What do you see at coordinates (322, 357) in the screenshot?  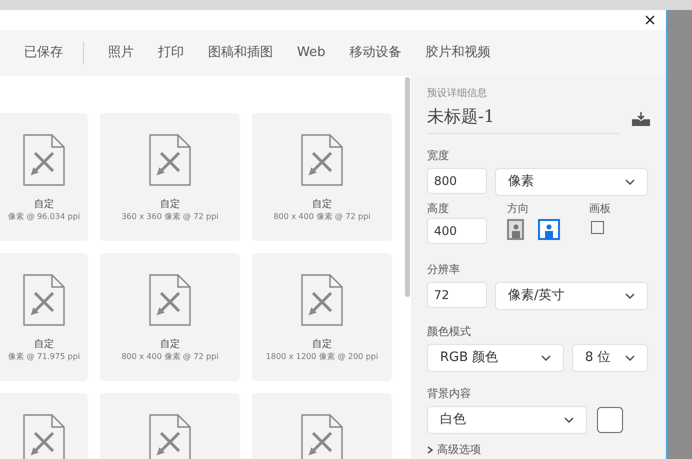 I see `preset-size: 1800 x 1200 像素 @ 200 ppi` at bounding box center [322, 357].